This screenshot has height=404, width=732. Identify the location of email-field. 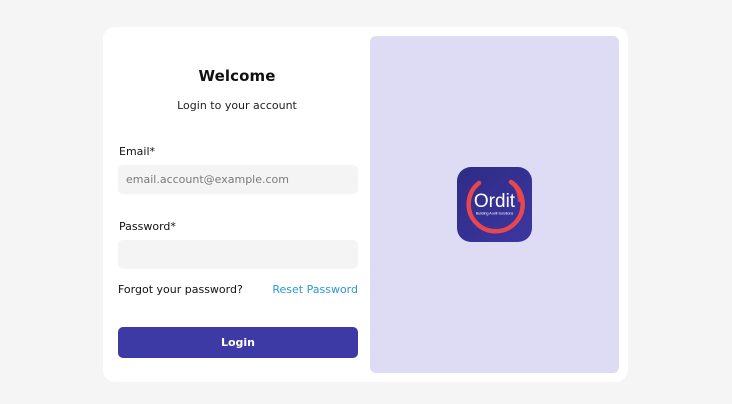
(238, 179).